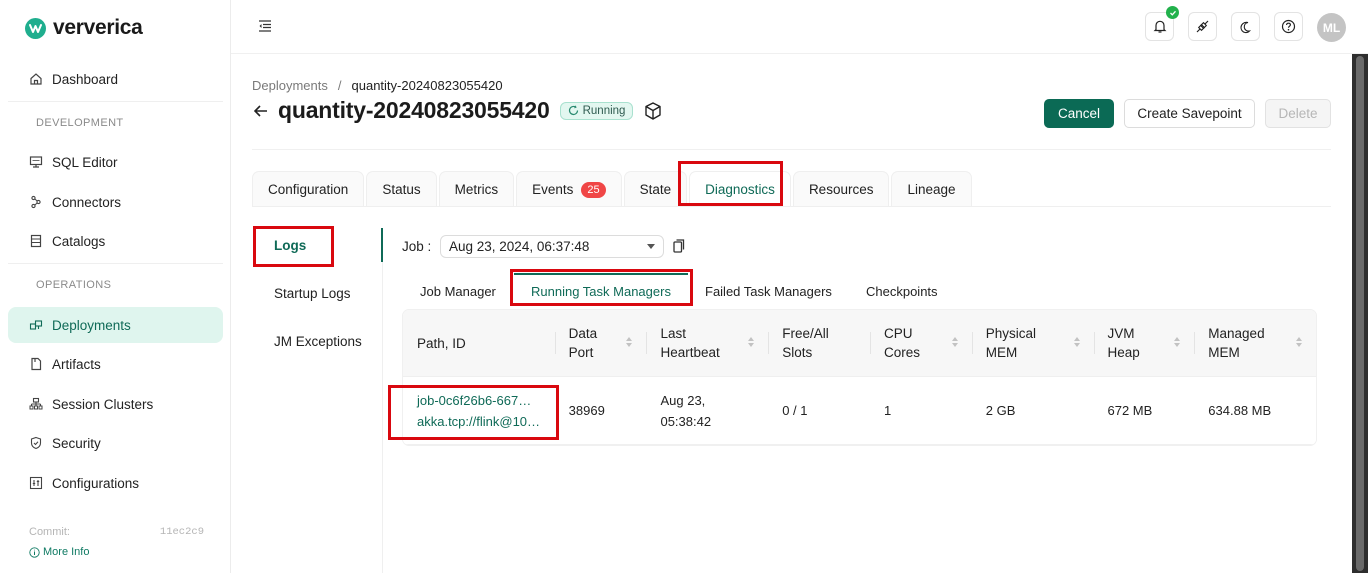 The image size is (1368, 573). I want to click on section-label-development: DEVELOPMENT, so click(80, 123).